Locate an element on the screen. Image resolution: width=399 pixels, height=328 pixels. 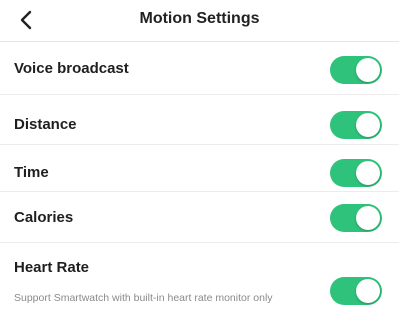
setting-label: Time is located at coordinates (31, 172).